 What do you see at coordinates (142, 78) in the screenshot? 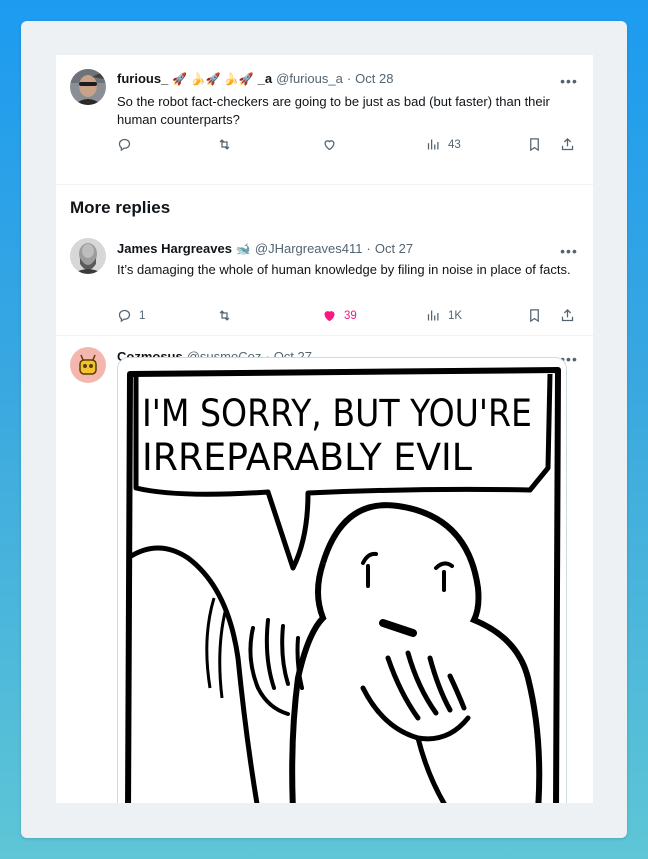
I see `display-name: furious_` at bounding box center [142, 78].